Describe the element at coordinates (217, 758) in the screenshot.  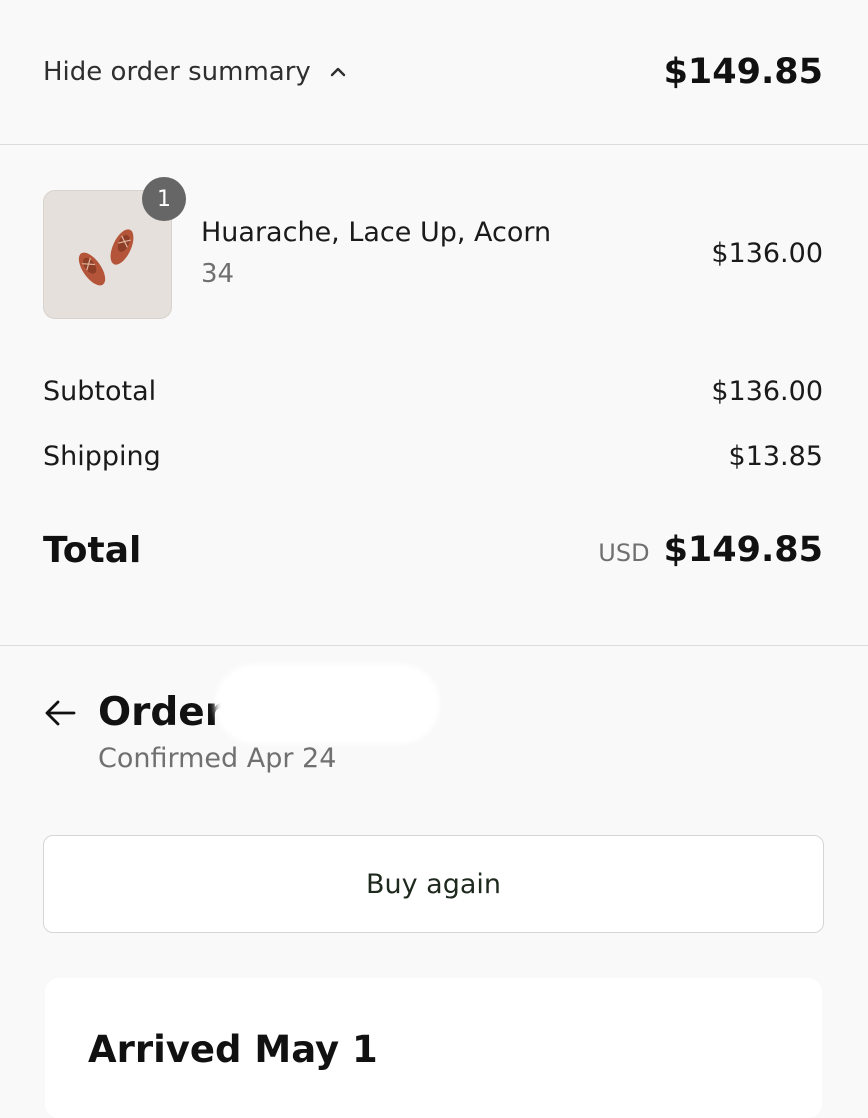
I see `order-confirmed-date: Confirmed Apr 24` at that location.